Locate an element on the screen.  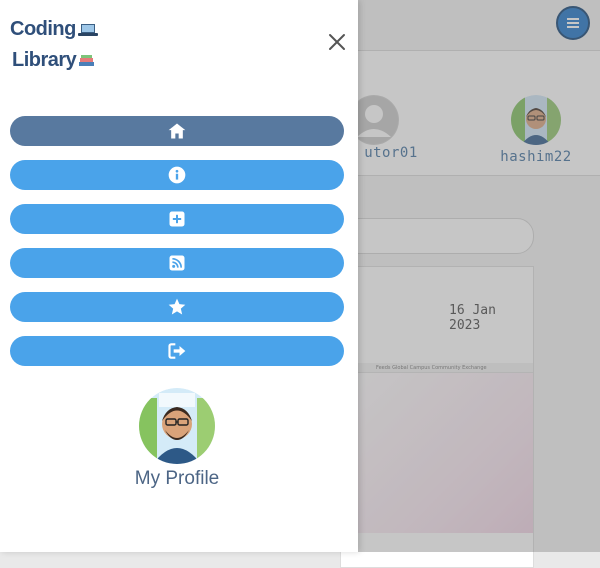
nav-feed is located at coordinates (177, 263).